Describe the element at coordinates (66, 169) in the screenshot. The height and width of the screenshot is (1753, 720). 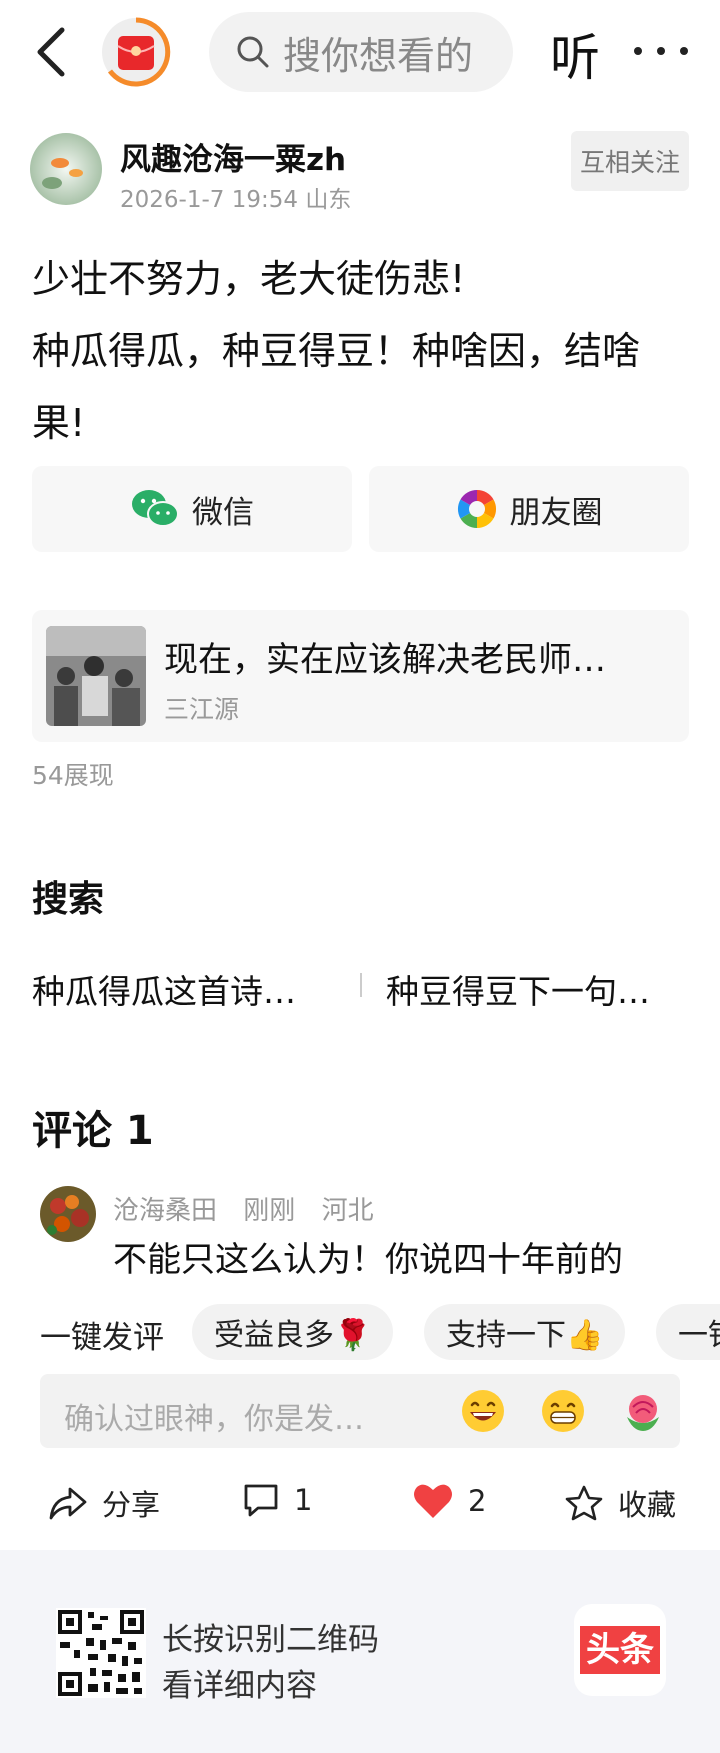
I see `avatar` at that location.